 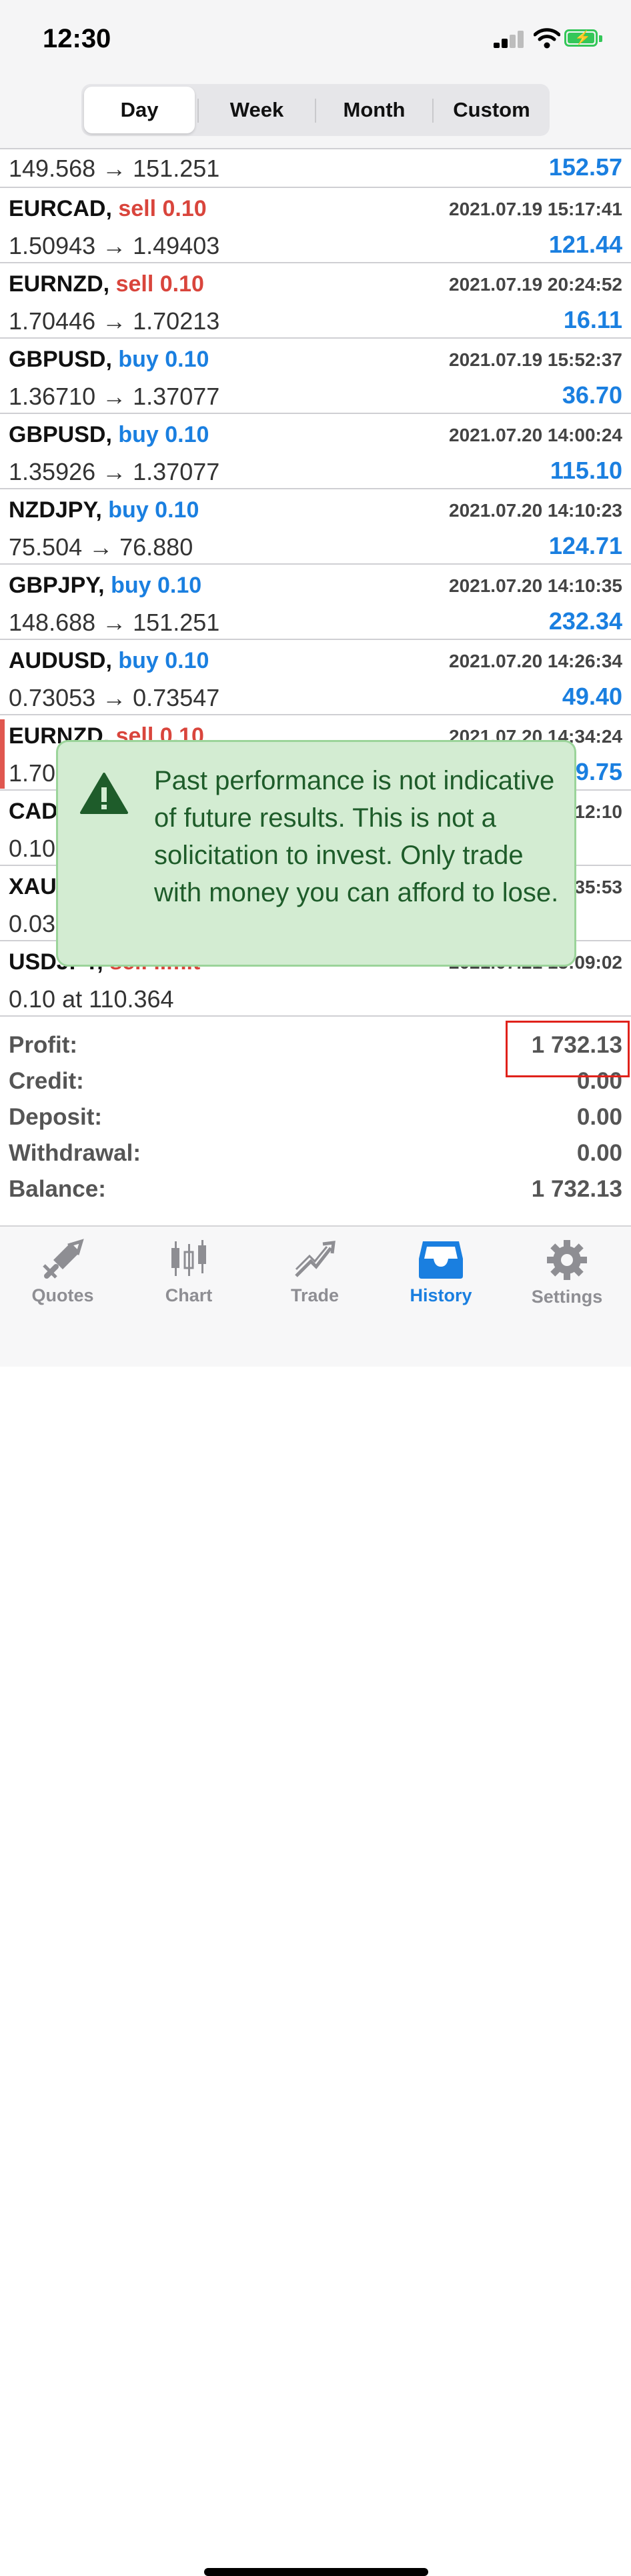 I want to click on tab-month: Month, so click(x=375, y=110).